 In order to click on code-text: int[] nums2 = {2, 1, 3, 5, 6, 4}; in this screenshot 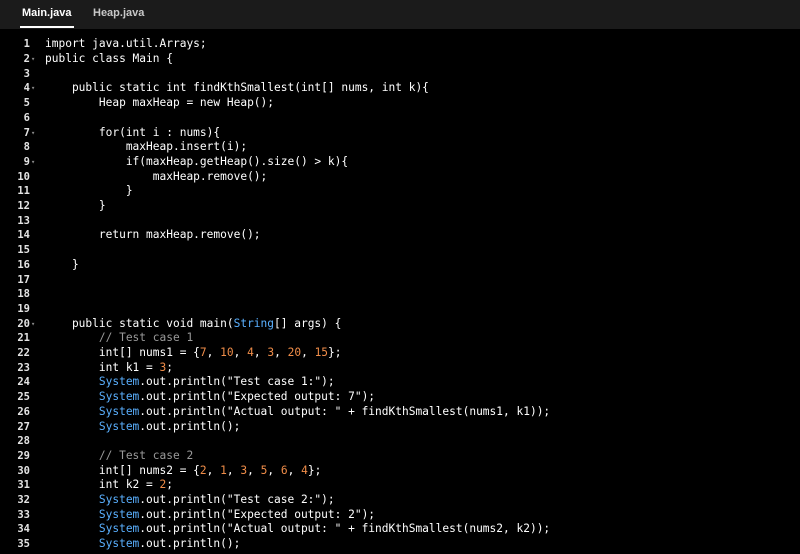, I will do `click(183, 471)`.